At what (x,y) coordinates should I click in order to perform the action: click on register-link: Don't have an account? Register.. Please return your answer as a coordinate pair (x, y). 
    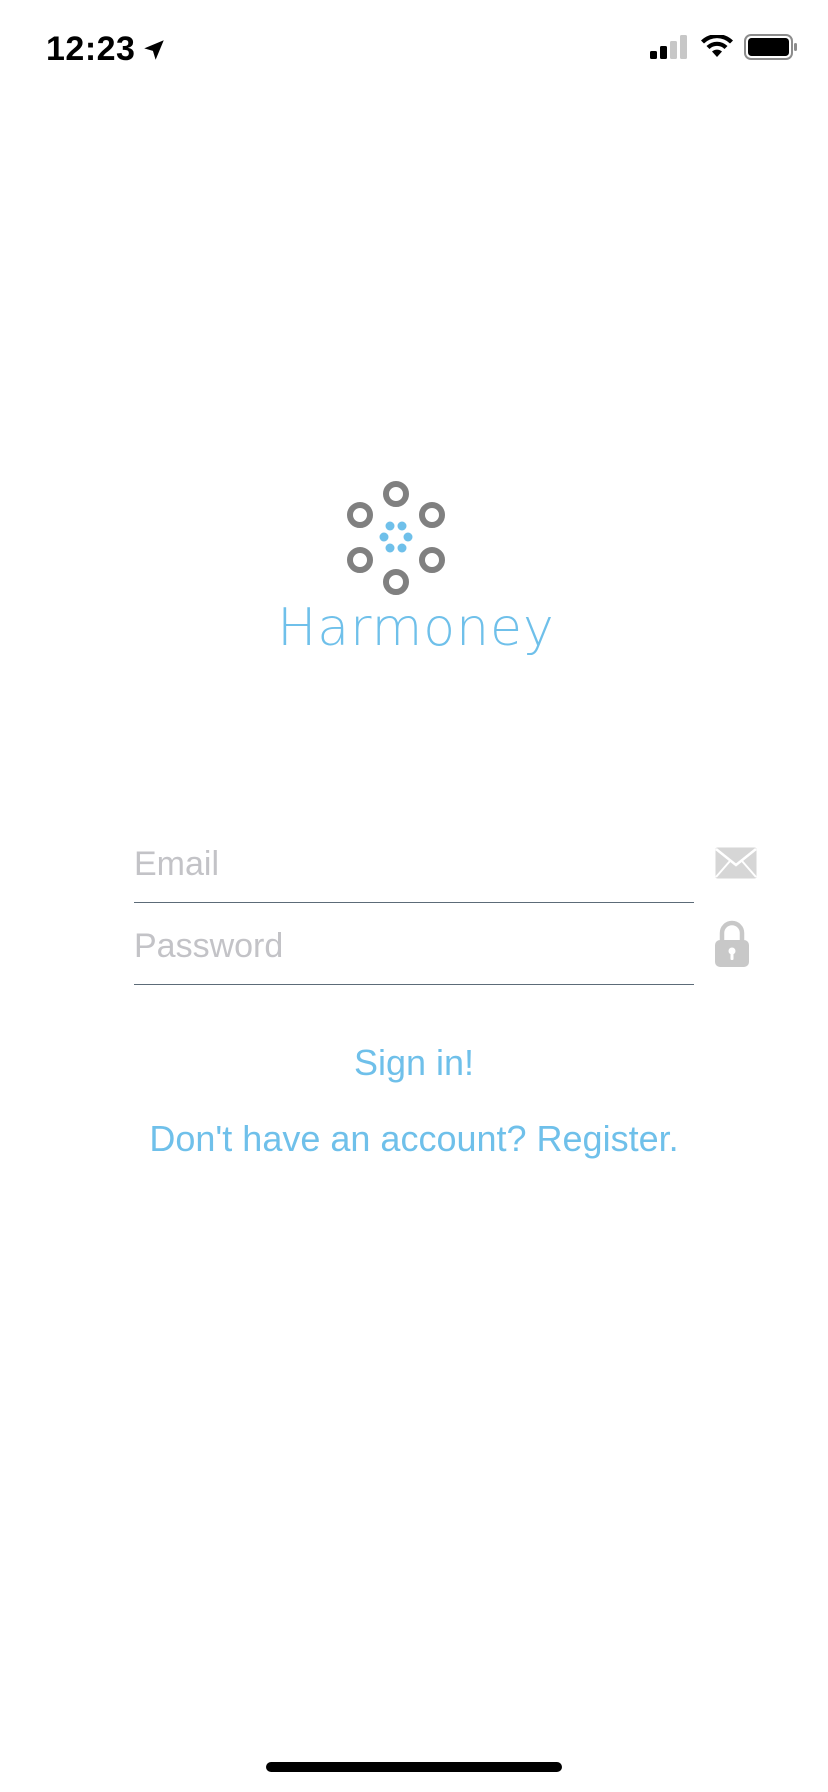
    Looking at the image, I should click on (414, 1139).